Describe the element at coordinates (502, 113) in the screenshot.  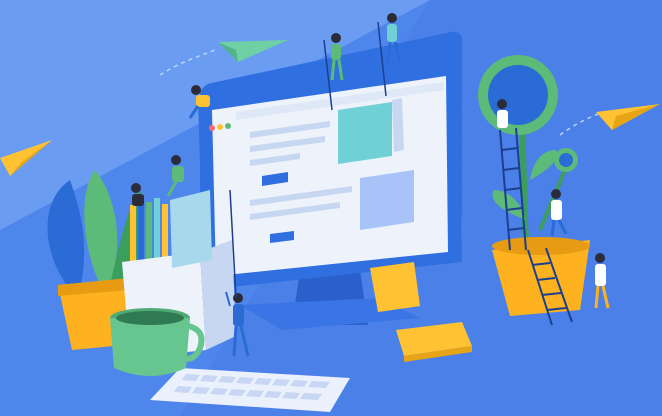
I see `person-icon` at that location.